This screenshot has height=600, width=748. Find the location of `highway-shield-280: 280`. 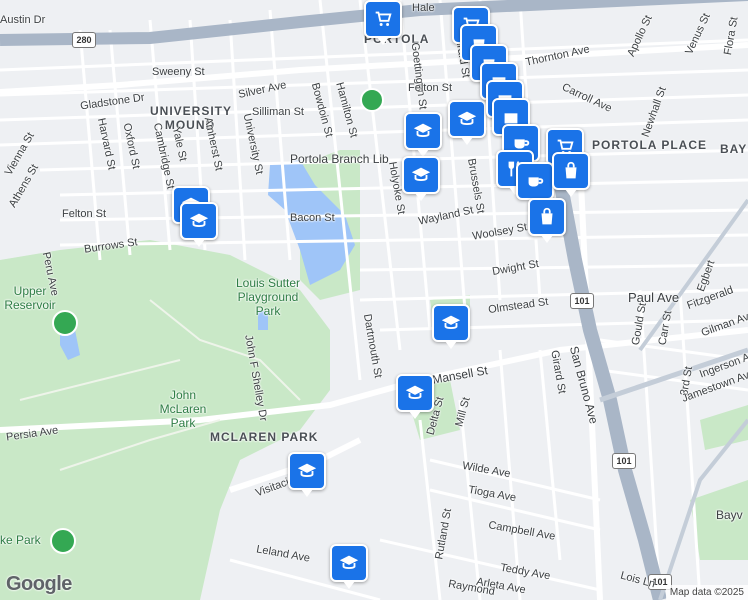

highway-shield-280: 280 is located at coordinates (84, 40).